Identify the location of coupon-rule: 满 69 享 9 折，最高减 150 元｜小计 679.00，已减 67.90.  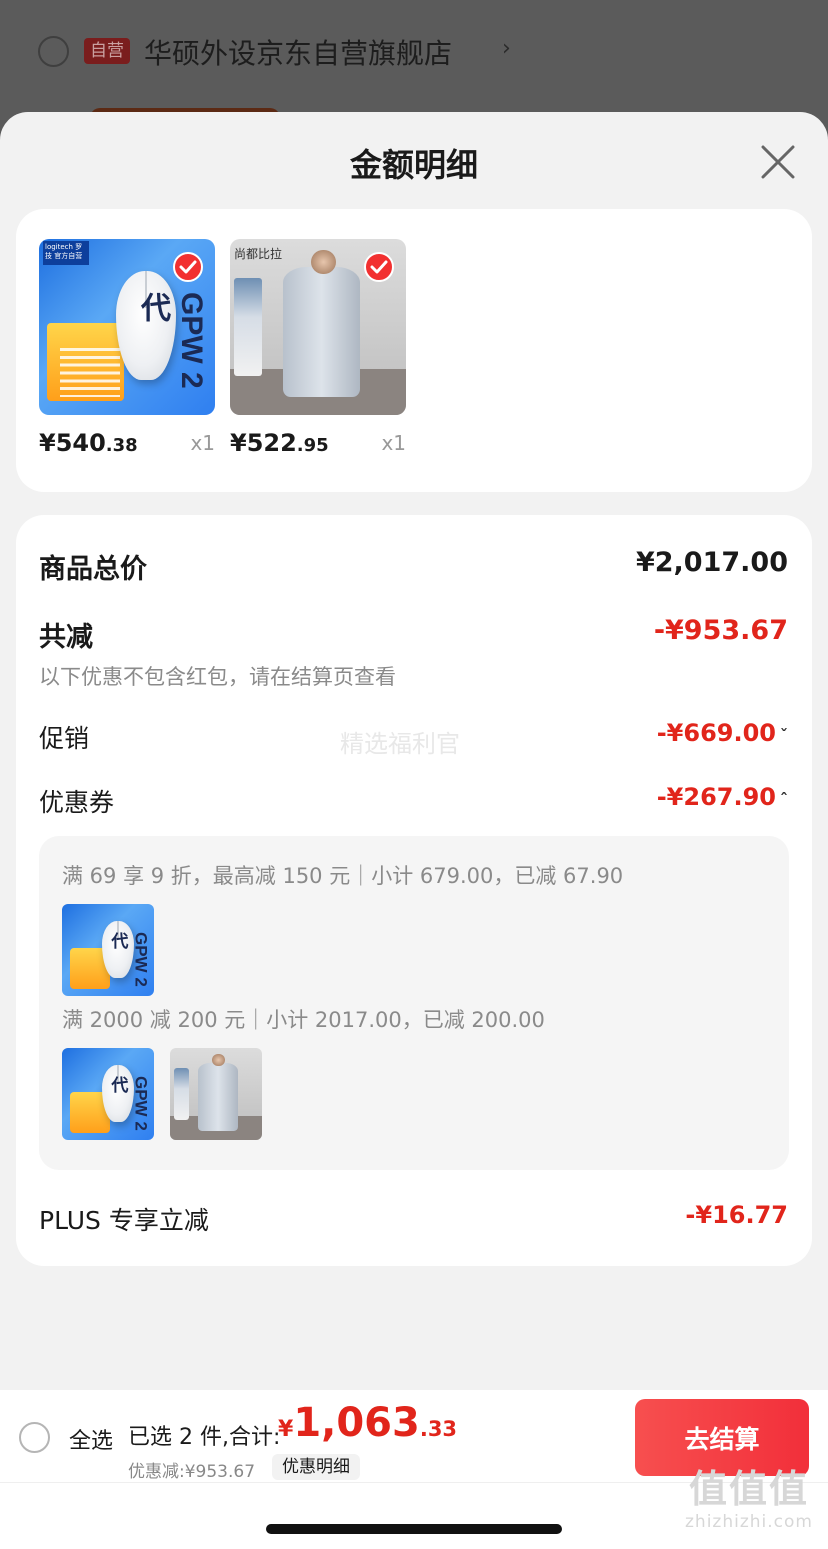
(343, 876).